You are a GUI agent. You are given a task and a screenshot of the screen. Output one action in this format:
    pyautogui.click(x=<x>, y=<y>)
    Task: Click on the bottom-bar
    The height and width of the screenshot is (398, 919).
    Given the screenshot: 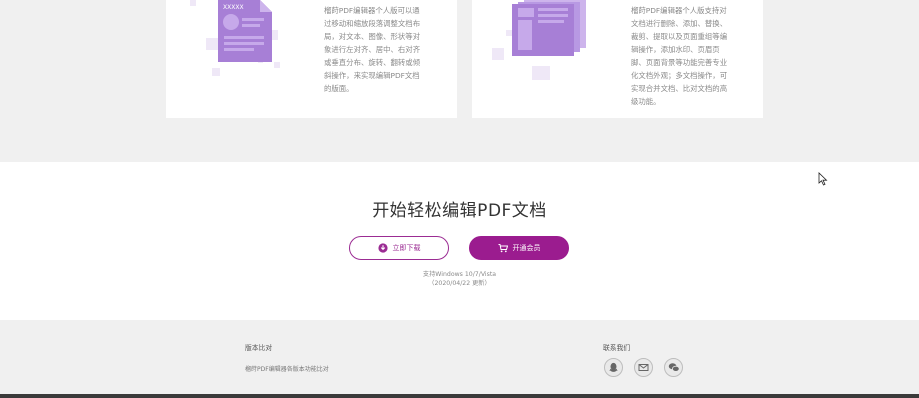 What is the action you would take?
    pyautogui.click(x=459, y=396)
    